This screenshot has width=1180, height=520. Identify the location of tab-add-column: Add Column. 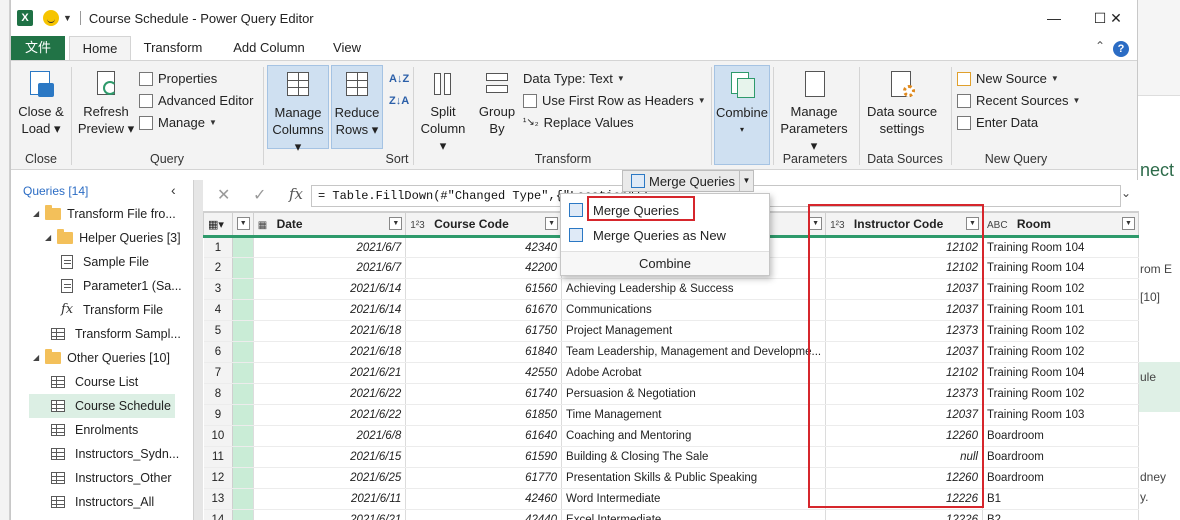
(269, 48).